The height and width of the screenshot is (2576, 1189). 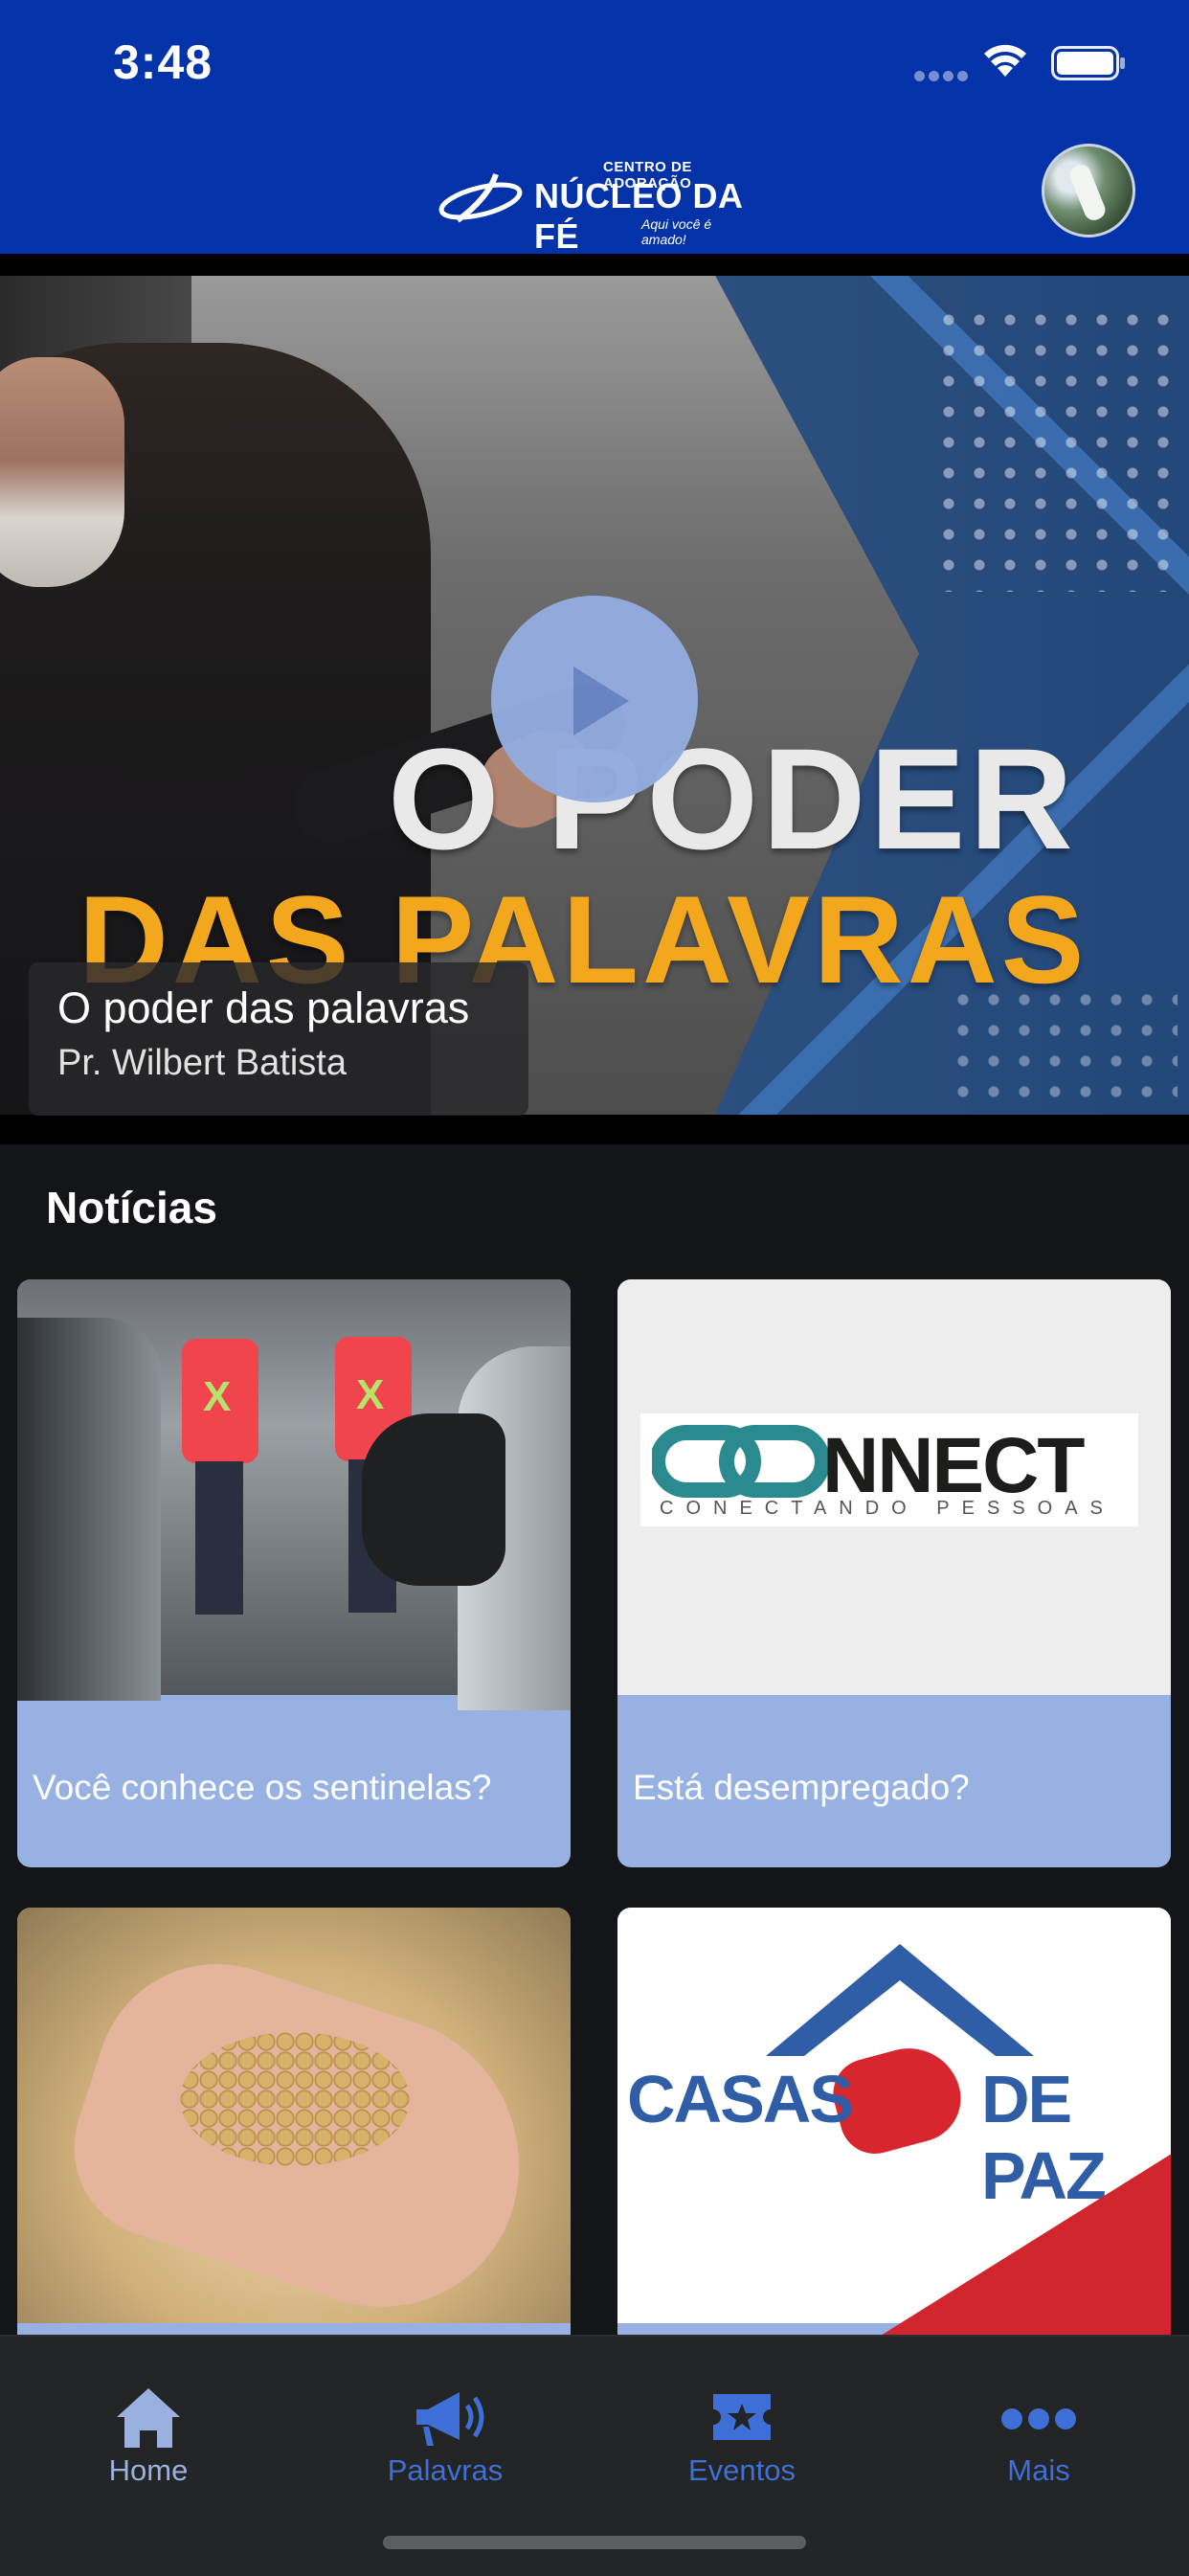 I want to click on chain-link-icon, so click(x=741, y=1461).